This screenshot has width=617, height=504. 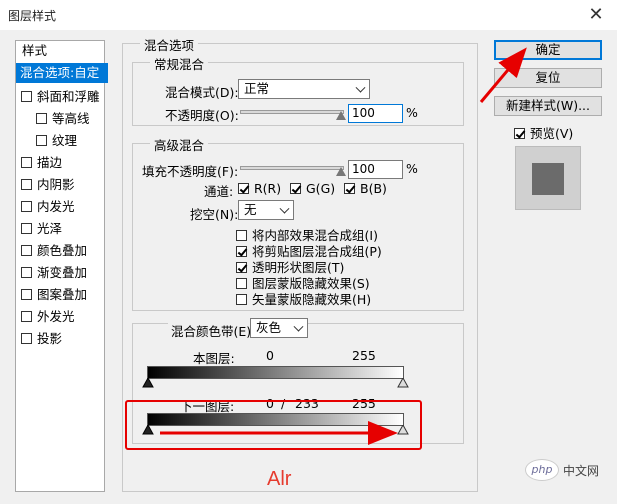 What do you see at coordinates (542, 470) in the screenshot?
I see `php-logo: php` at bounding box center [542, 470].